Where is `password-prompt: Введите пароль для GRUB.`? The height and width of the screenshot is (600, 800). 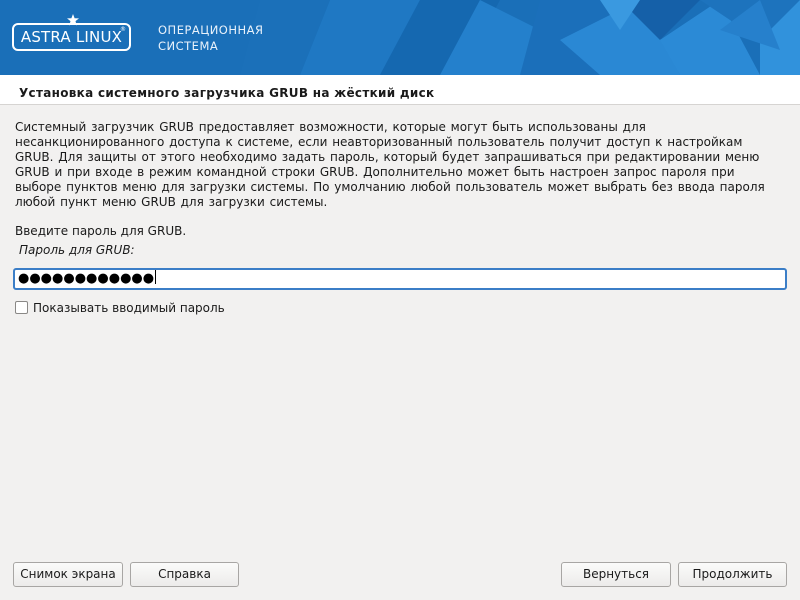 password-prompt: Введите пароль для GRUB. is located at coordinates (101, 231).